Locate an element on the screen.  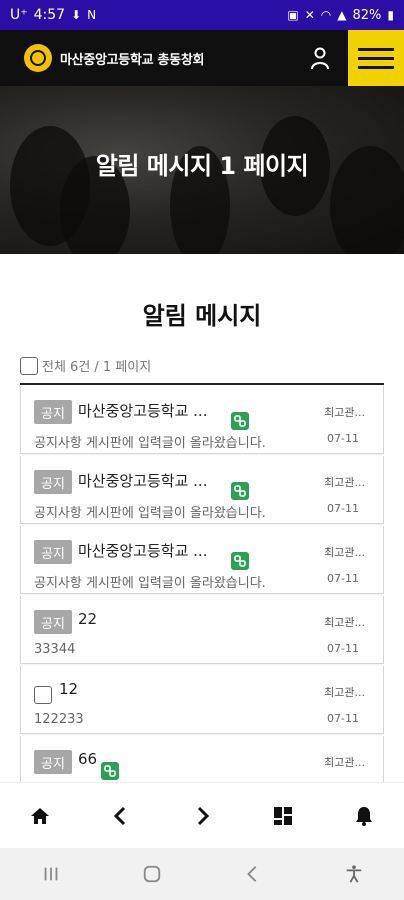
recents-icon is located at coordinates (51, 874).